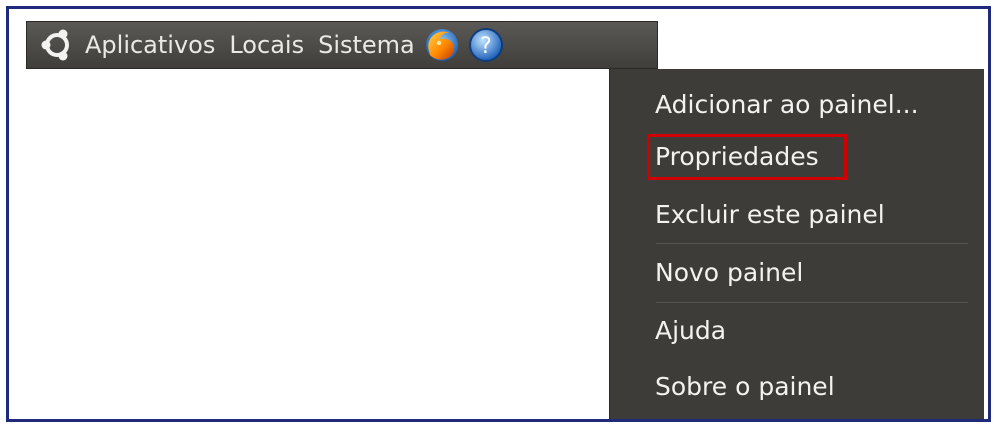  Describe the element at coordinates (442, 45) in the screenshot. I see `firefox-icon` at that location.